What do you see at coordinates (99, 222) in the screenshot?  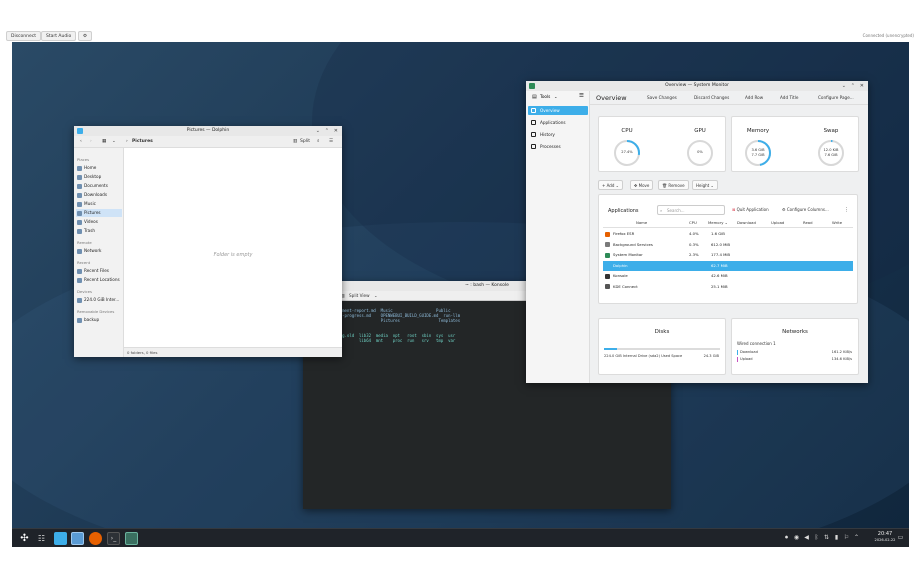 I see `place-videos: Videos` at bounding box center [99, 222].